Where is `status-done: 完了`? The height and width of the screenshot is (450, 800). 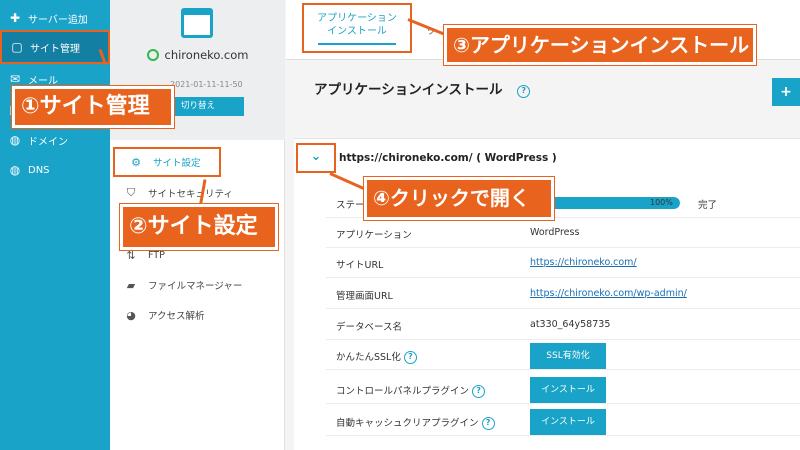 status-done: 完了 is located at coordinates (708, 205).